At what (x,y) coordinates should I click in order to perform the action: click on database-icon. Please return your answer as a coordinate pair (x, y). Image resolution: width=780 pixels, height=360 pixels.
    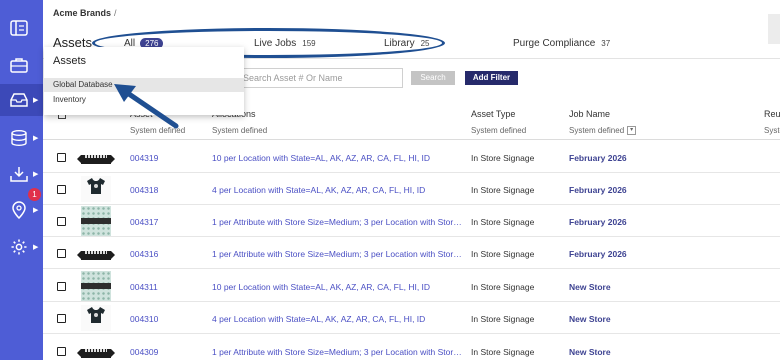
    Looking at the image, I should click on (19, 138).